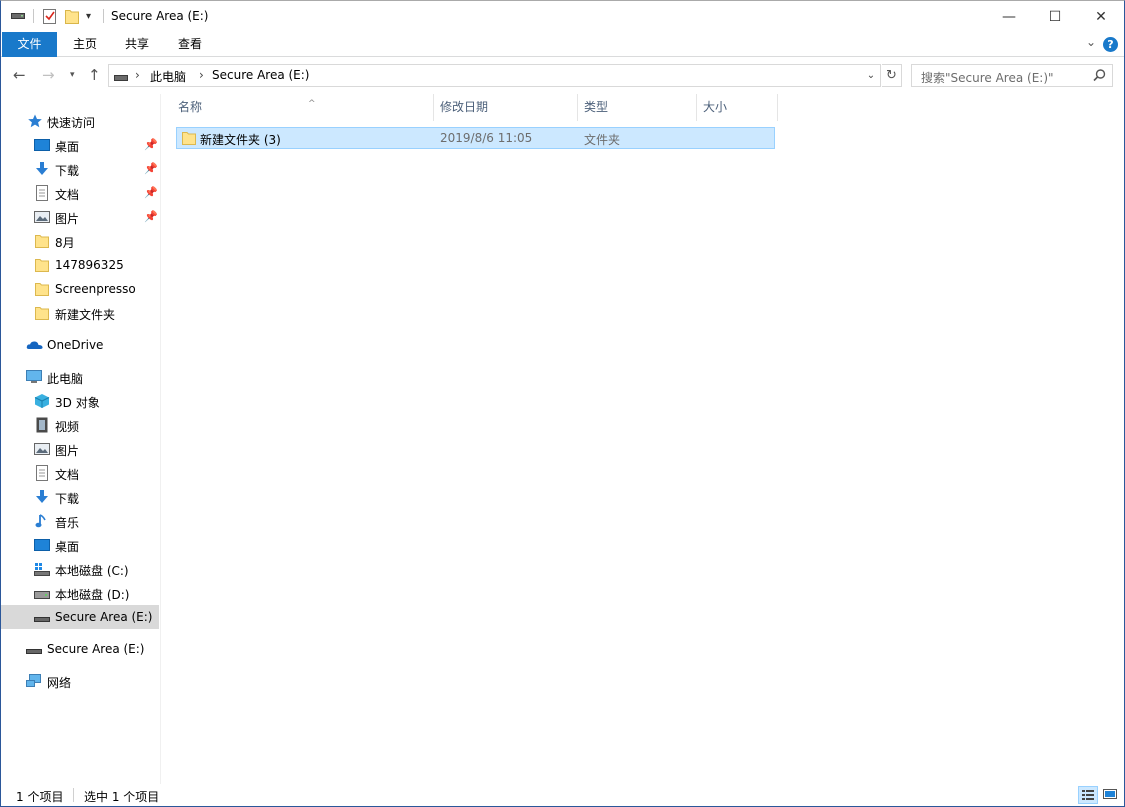  Describe the element at coordinates (80, 401) in the screenshot. I see `nav-pc-3d-objects: 3D 对象` at that location.